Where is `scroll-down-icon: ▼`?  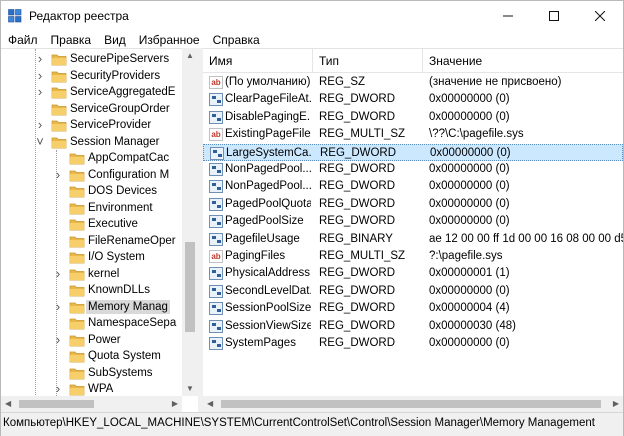 scroll-down-icon: ▼ is located at coordinates (190, 388).